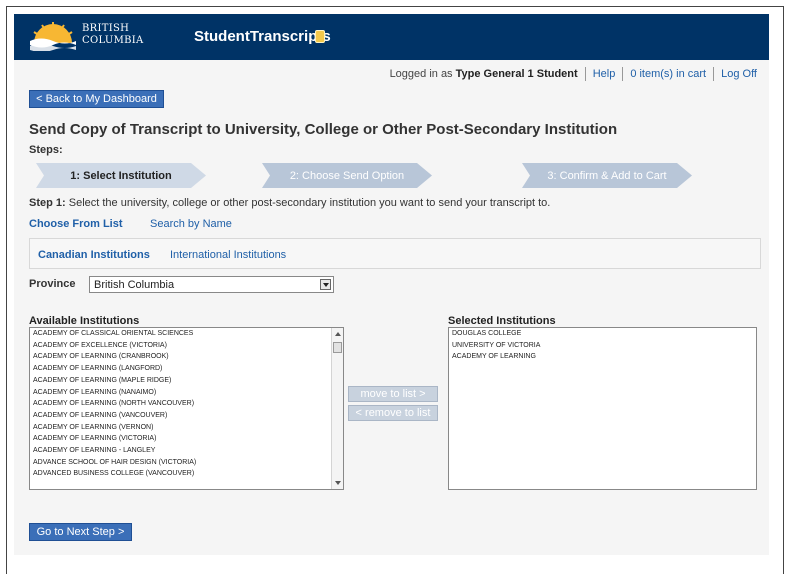  Describe the element at coordinates (134, 284) in the screenshot. I see `province-selected-value: British Columbia` at that location.